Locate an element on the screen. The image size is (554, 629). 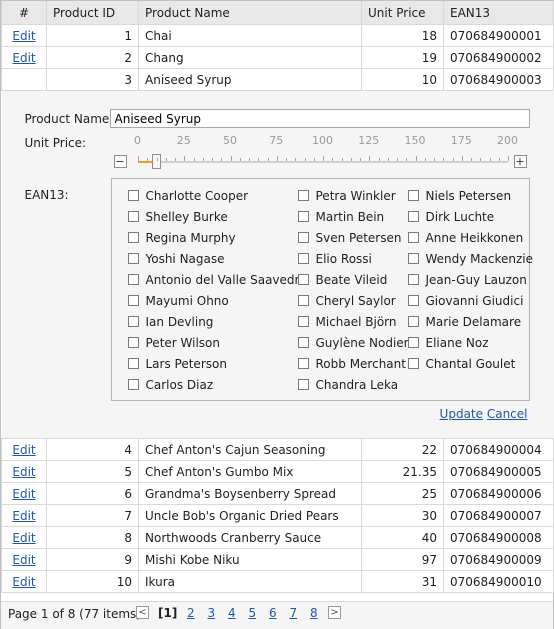
product-id-cell: 2 is located at coordinates (92, 57).